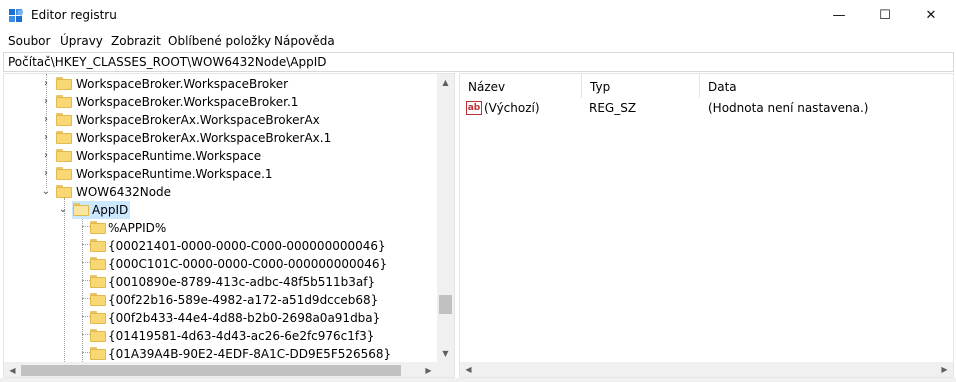 Image resolution: width=956 pixels, height=382 pixels. Describe the element at coordinates (241, 336) in the screenshot. I see `tree-item-label: {01419581-4d63-4d43-ac26-6e2fc976c1f3}` at that location.